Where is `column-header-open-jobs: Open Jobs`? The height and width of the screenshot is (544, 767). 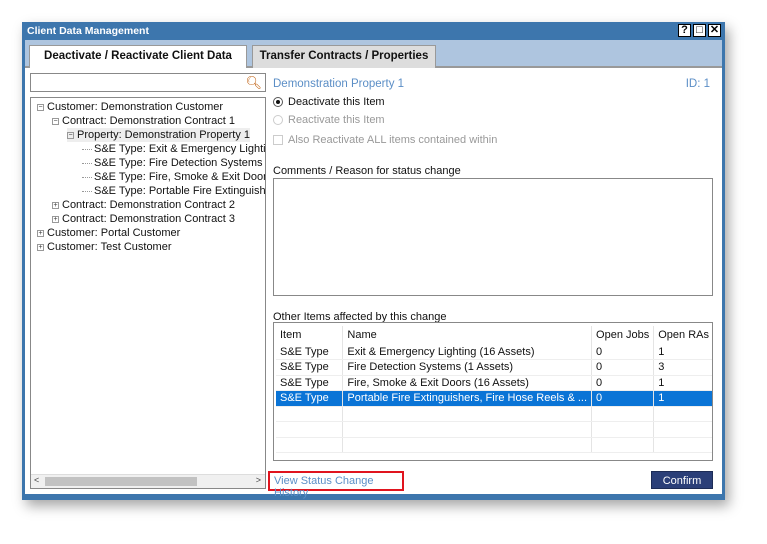 column-header-open-jobs: Open Jobs is located at coordinates (623, 335).